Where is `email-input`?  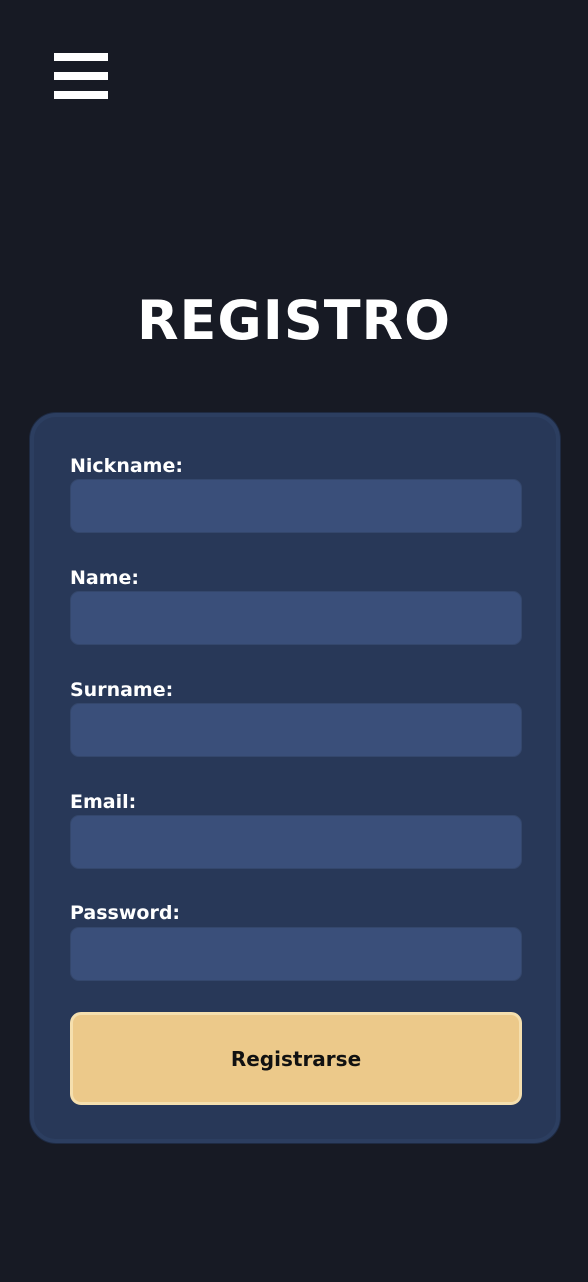
email-input is located at coordinates (296, 842).